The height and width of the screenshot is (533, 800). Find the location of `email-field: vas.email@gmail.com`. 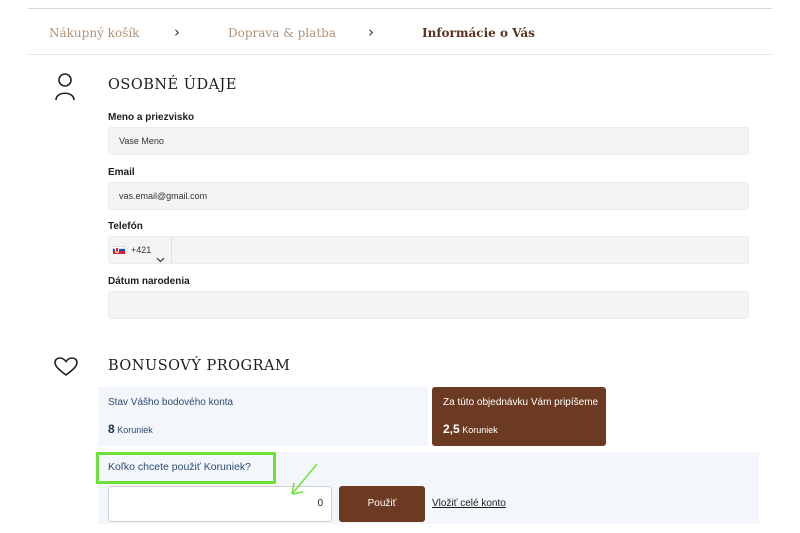

email-field: vas.email@gmail.com is located at coordinates (428, 196).